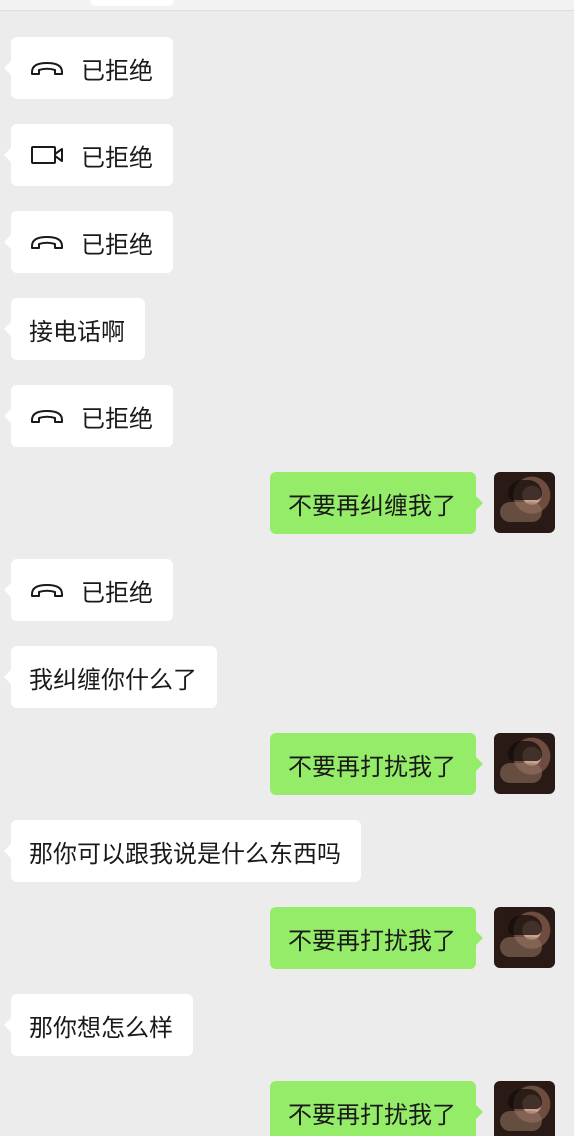 Image resolution: width=574 pixels, height=1136 pixels. Describe the element at coordinates (287, 1025) in the screenshot. I see `message-row: 那你想怎么样` at that location.